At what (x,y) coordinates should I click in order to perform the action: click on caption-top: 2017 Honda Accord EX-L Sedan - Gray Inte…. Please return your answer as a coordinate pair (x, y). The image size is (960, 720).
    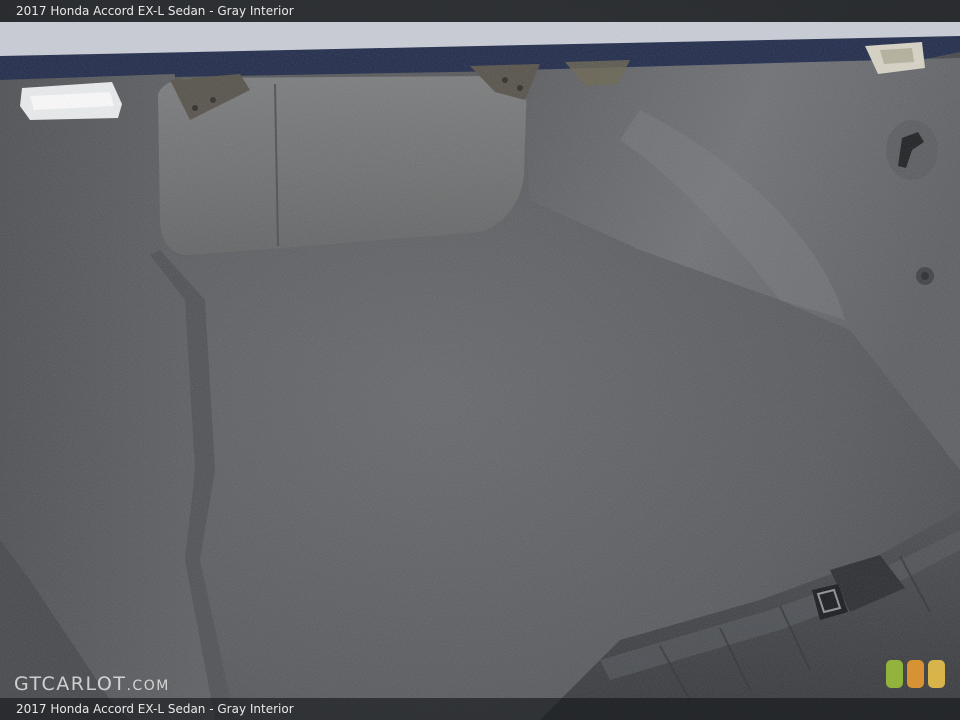
    Looking at the image, I should click on (480, 11).